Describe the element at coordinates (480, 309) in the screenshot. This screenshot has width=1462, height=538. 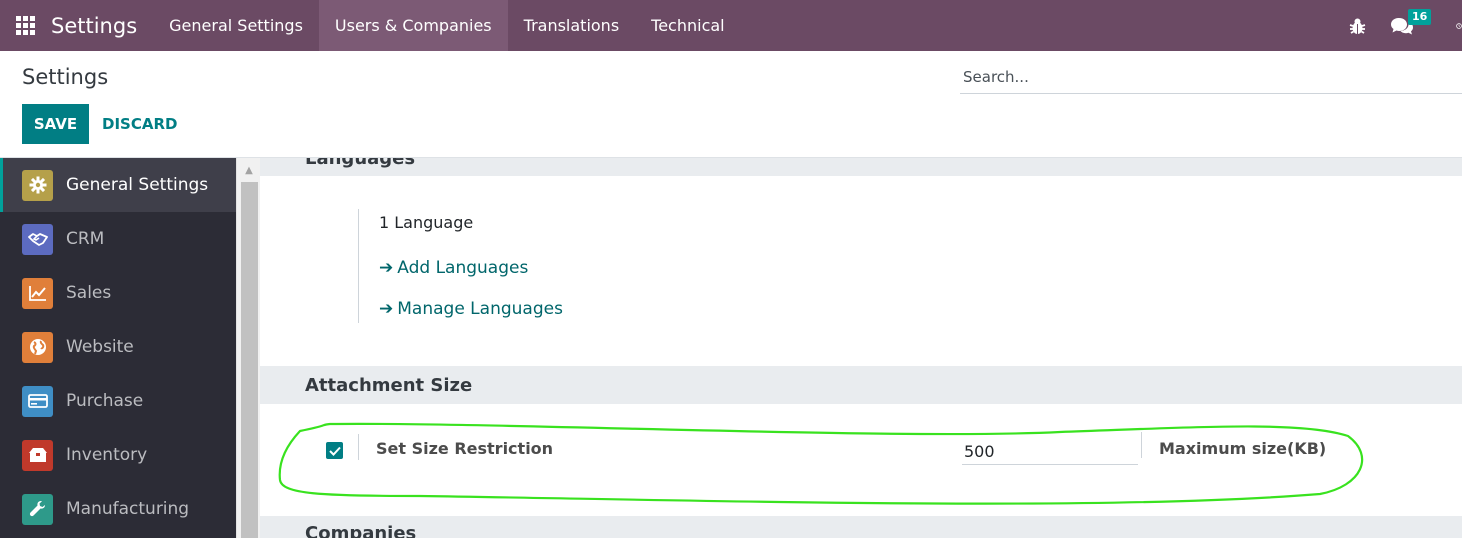
I see `manage-languages-label: Manage Languages` at that location.